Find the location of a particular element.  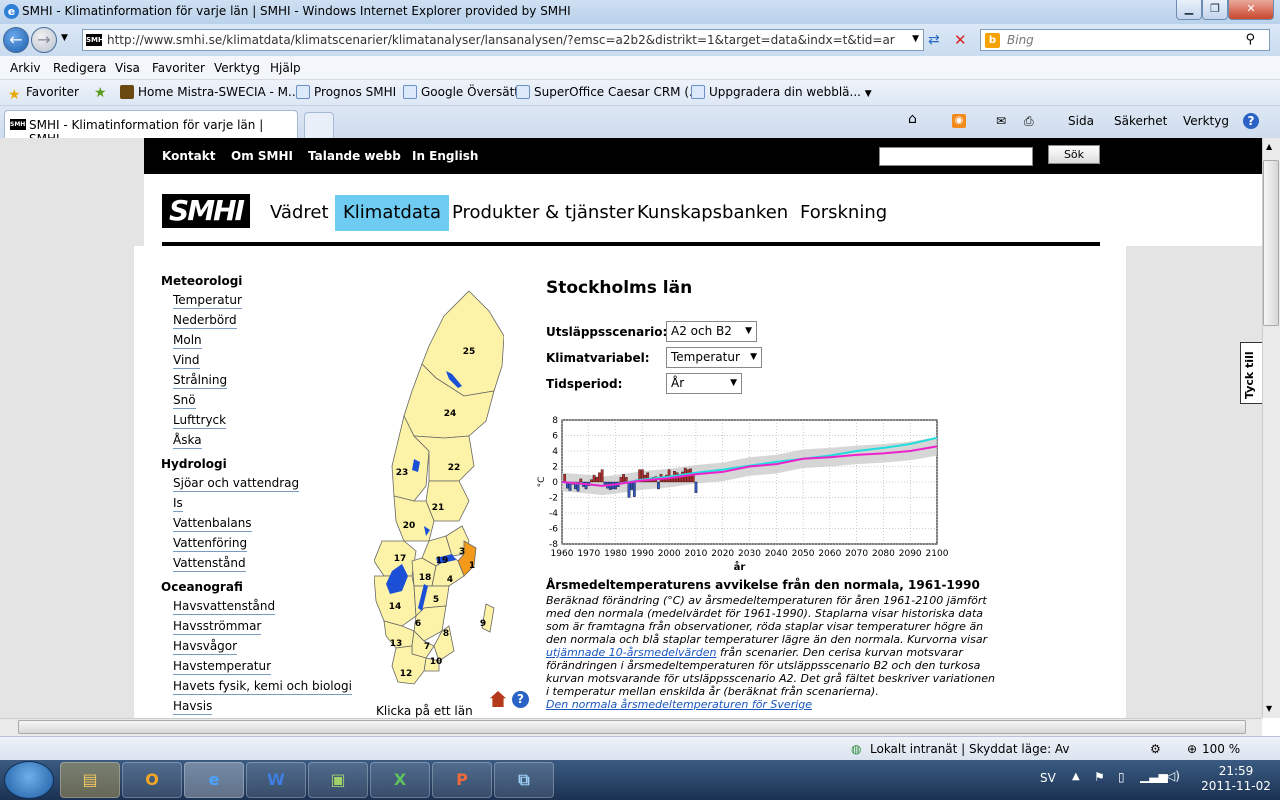

smoothed-averages-link: utjämnade 10-årsmedelvärden is located at coordinates (631, 652).